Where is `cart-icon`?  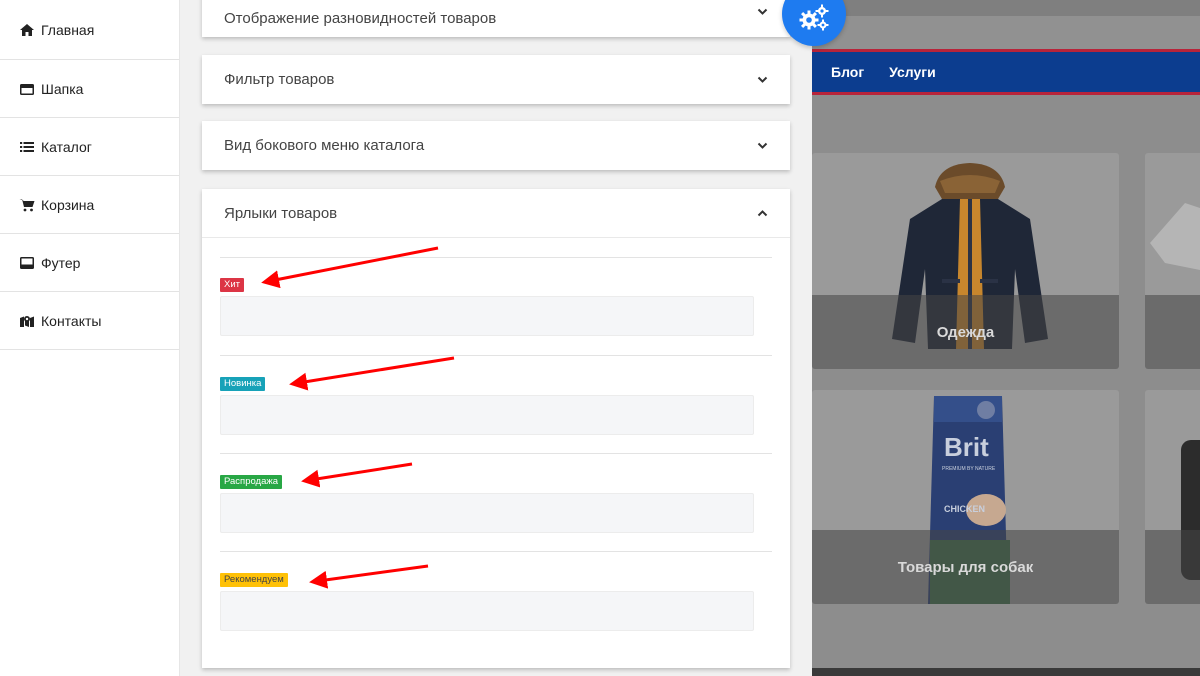
cart-icon is located at coordinates (27, 205).